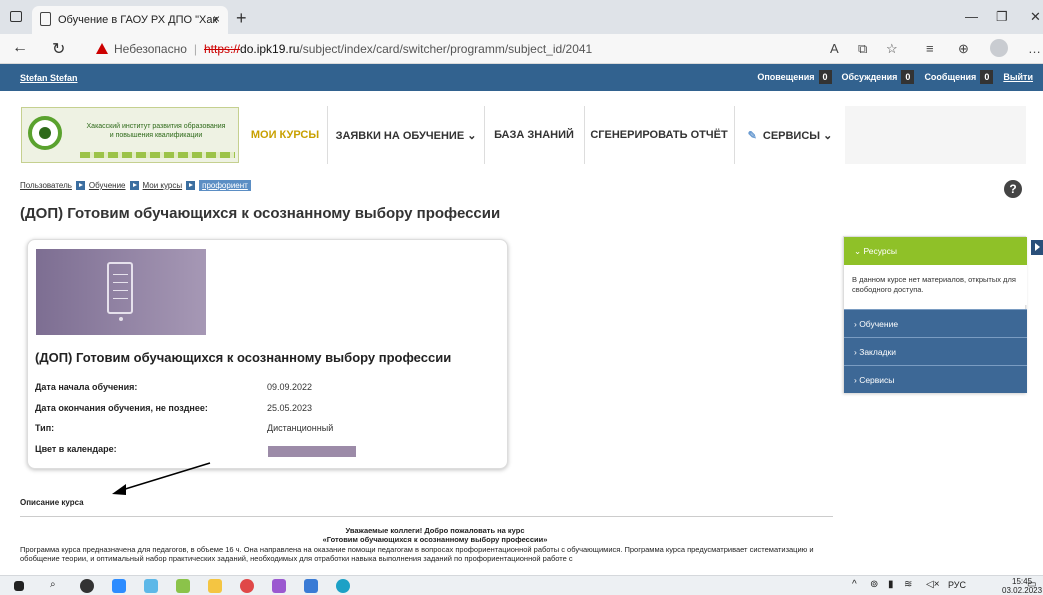  Describe the element at coordinates (908, 584) in the screenshot. I see `network-icon: ≋` at that location.